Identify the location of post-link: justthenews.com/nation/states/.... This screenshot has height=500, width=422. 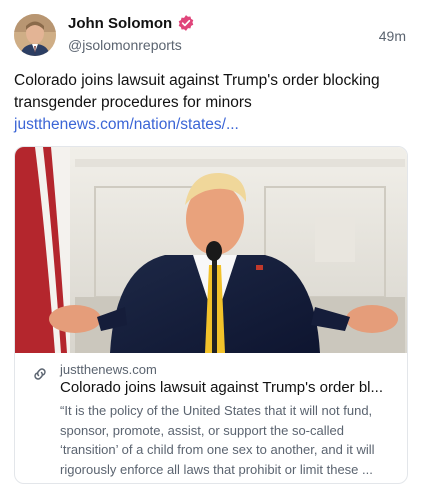
(126, 124).